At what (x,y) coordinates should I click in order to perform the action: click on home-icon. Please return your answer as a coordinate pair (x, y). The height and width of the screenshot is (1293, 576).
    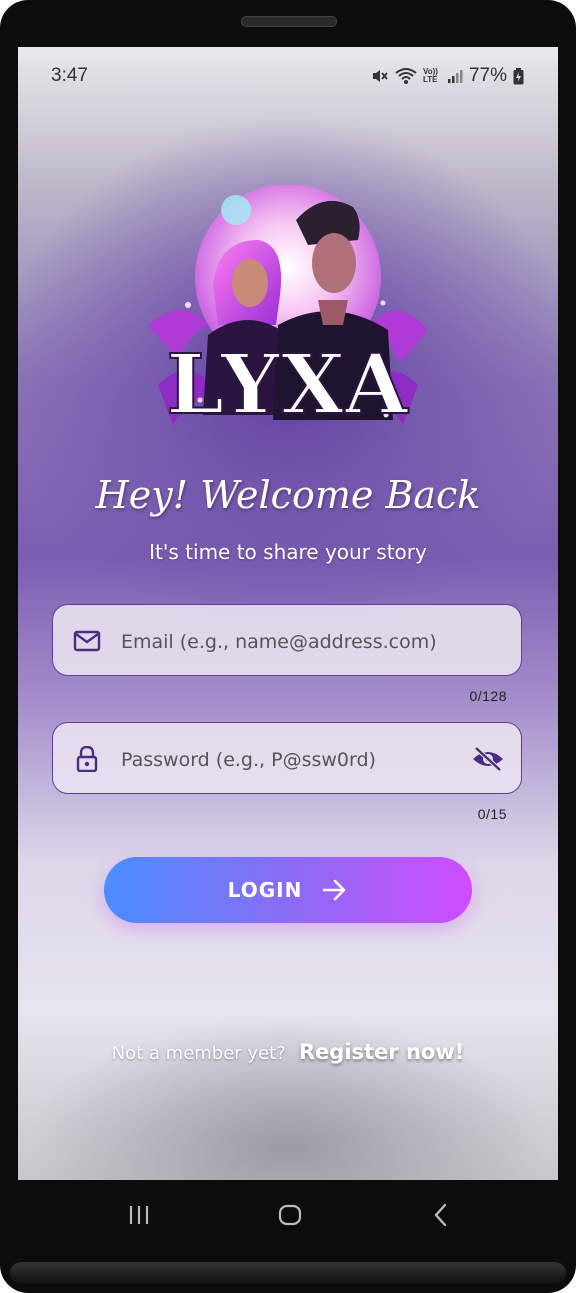
    Looking at the image, I should click on (290, 1215).